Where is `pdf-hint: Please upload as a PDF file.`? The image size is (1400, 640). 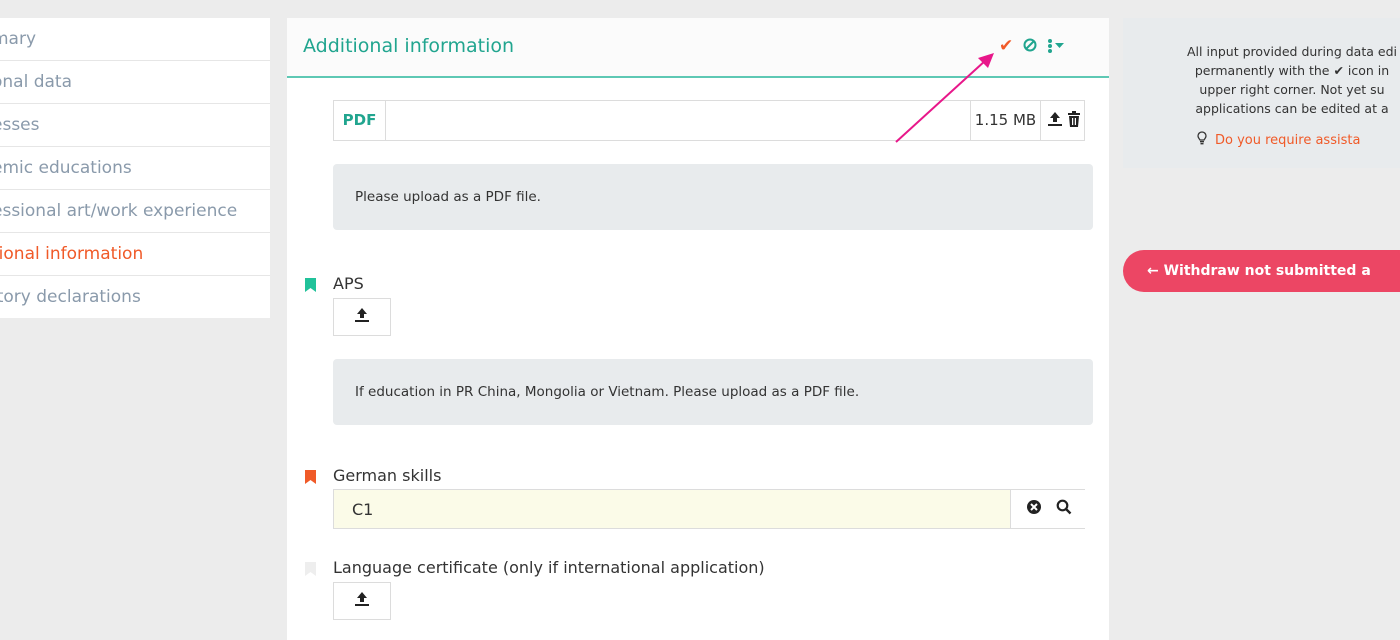
pdf-hint: Please upload as a PDF file. is located at coordinates (713, 197).